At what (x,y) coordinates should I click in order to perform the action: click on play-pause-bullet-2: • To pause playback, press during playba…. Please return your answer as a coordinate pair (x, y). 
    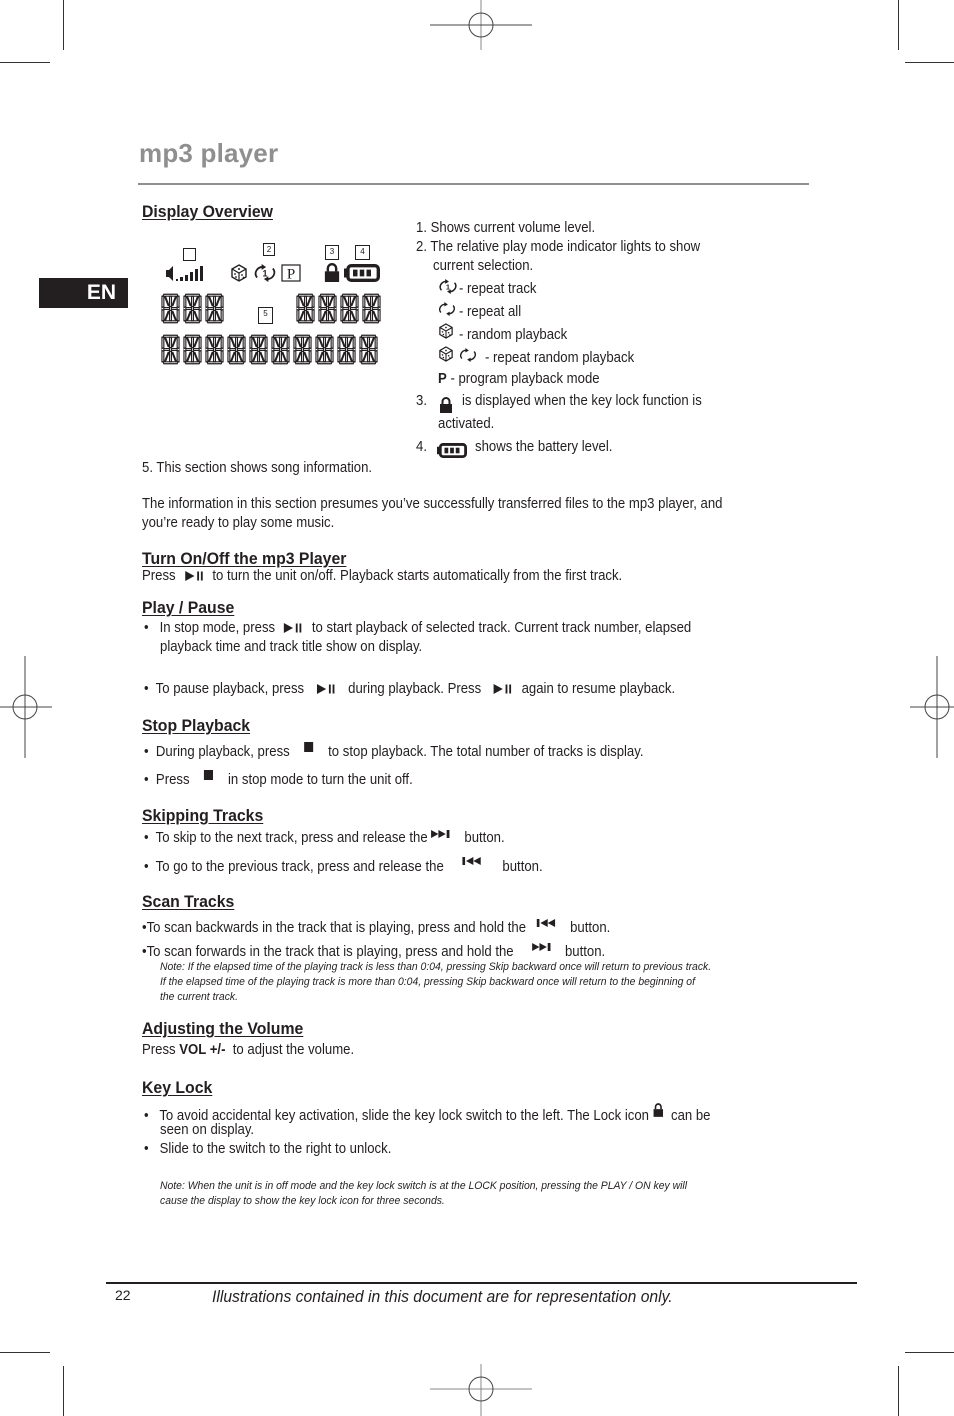
    Looking at the image, I should click on (409, 689).